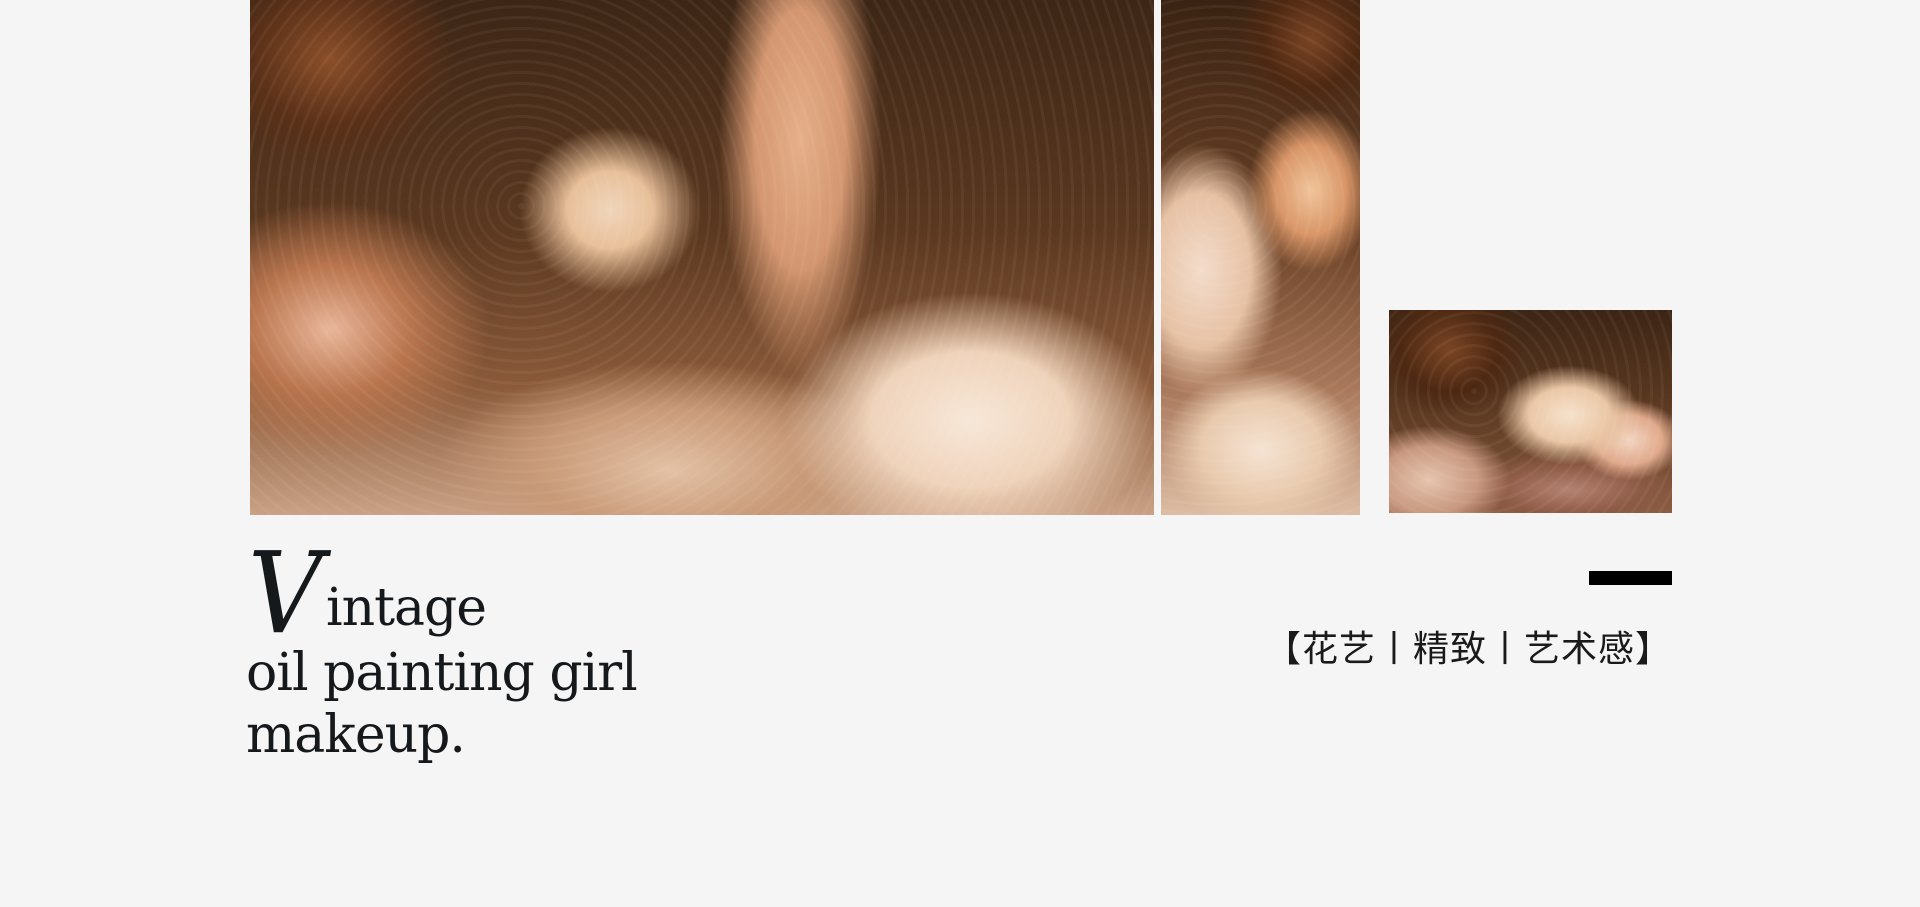 The width and height of the screenshot is (1920, 907). I want to click on title-block: V intage oil painting girl makeup., so click(506, 652).